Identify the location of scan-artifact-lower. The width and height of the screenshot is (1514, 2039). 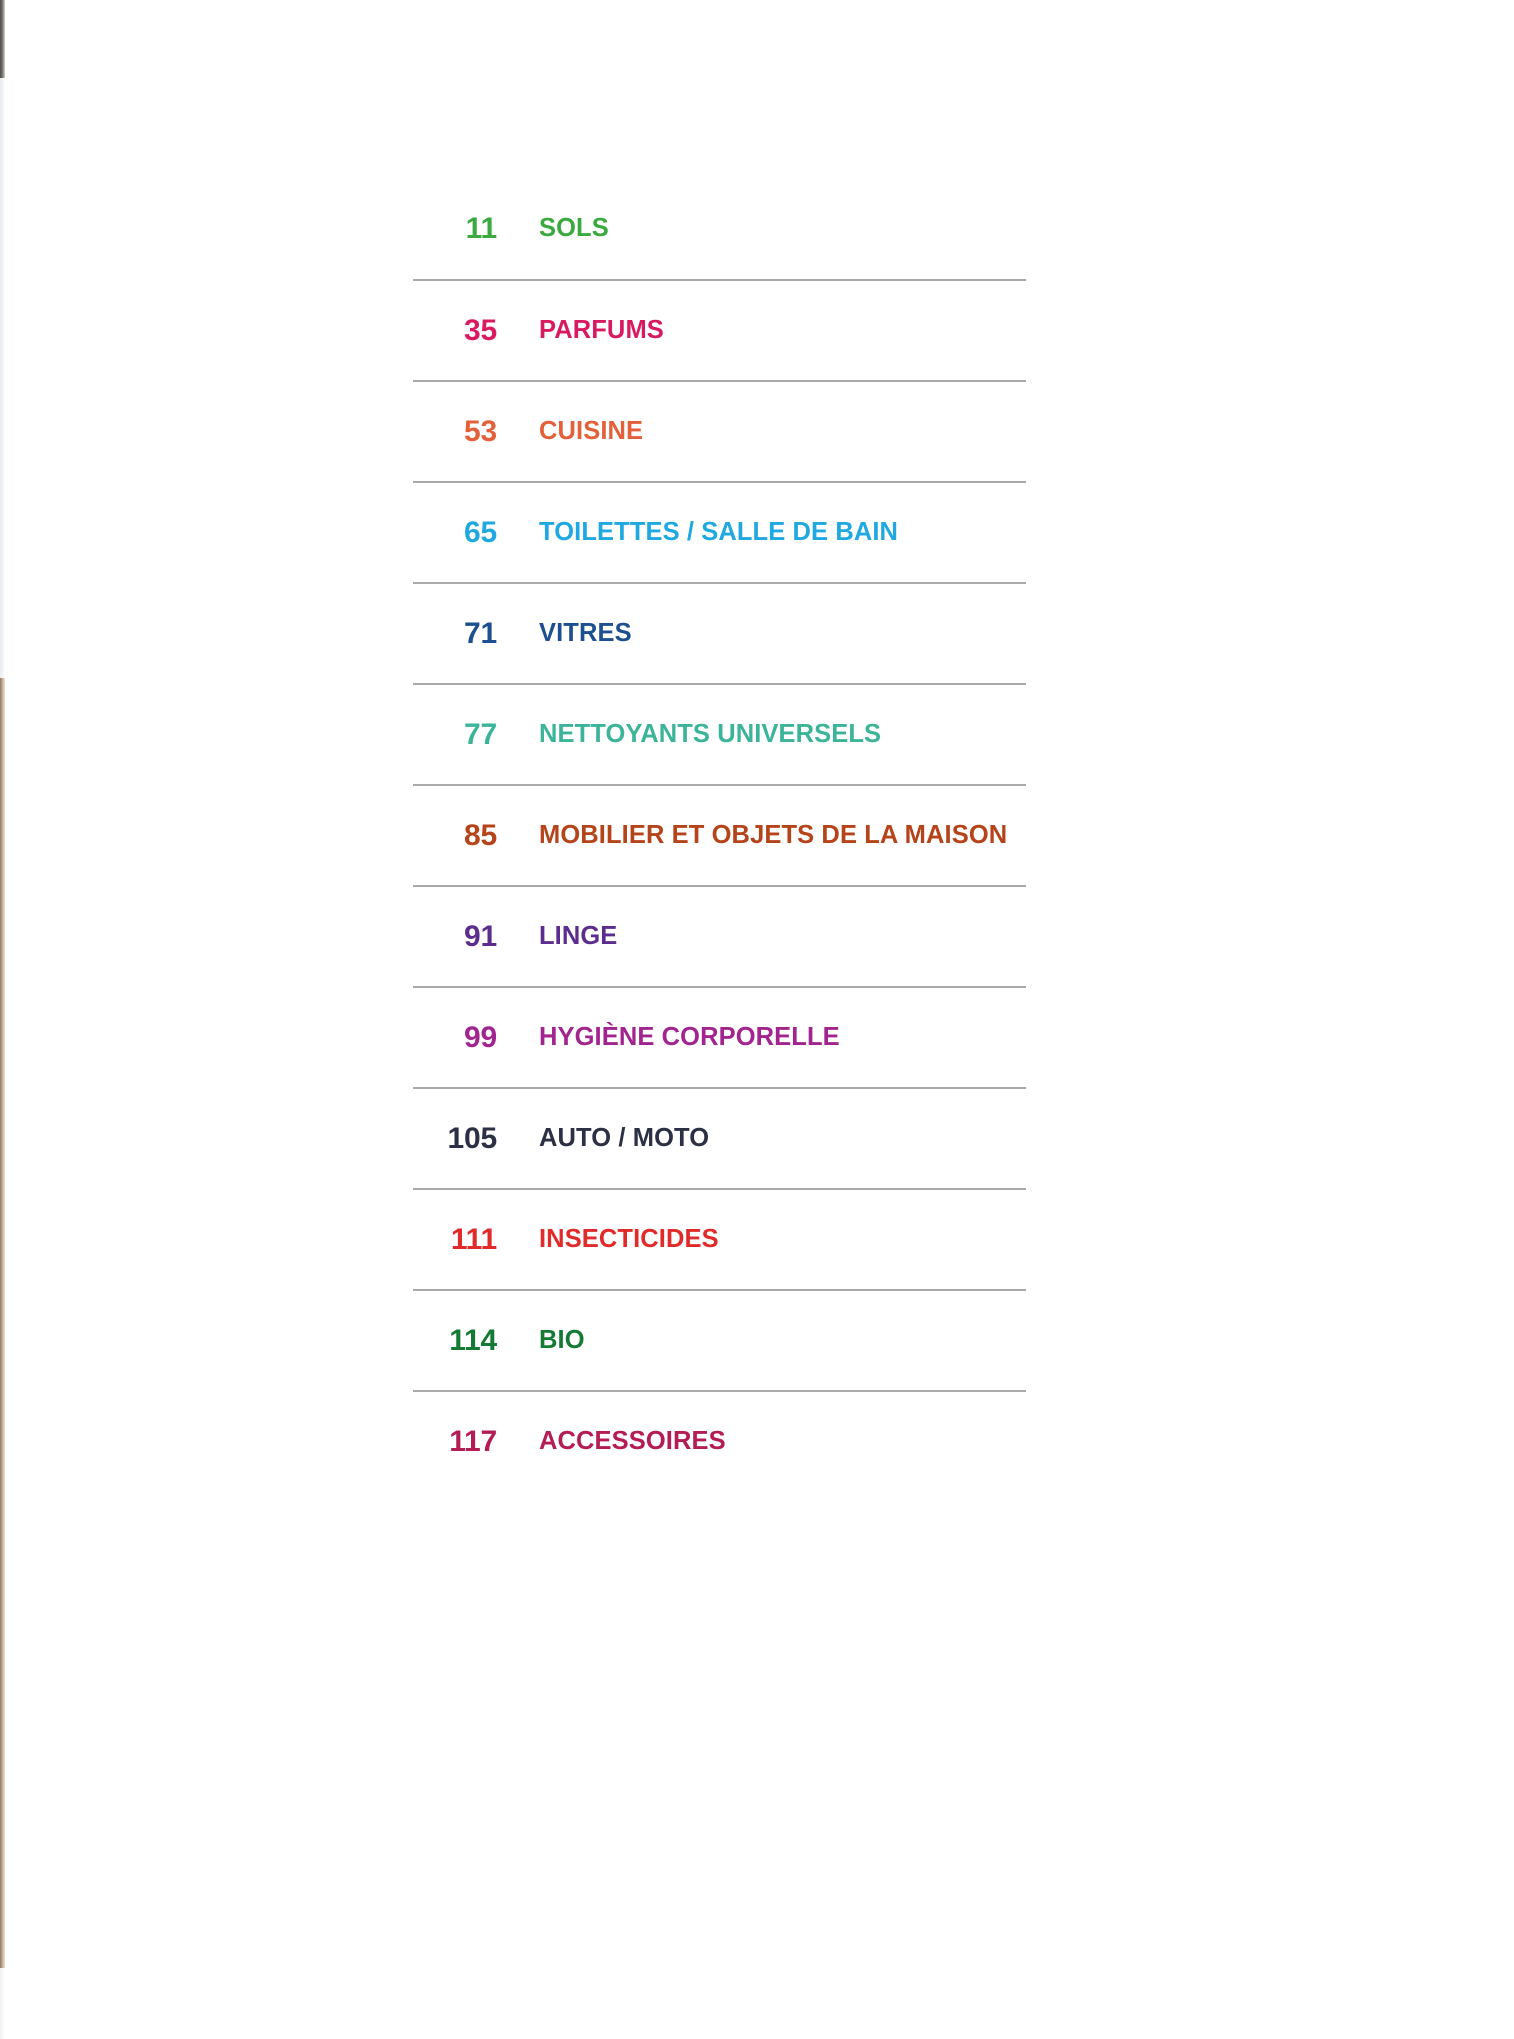
(2, 1323).